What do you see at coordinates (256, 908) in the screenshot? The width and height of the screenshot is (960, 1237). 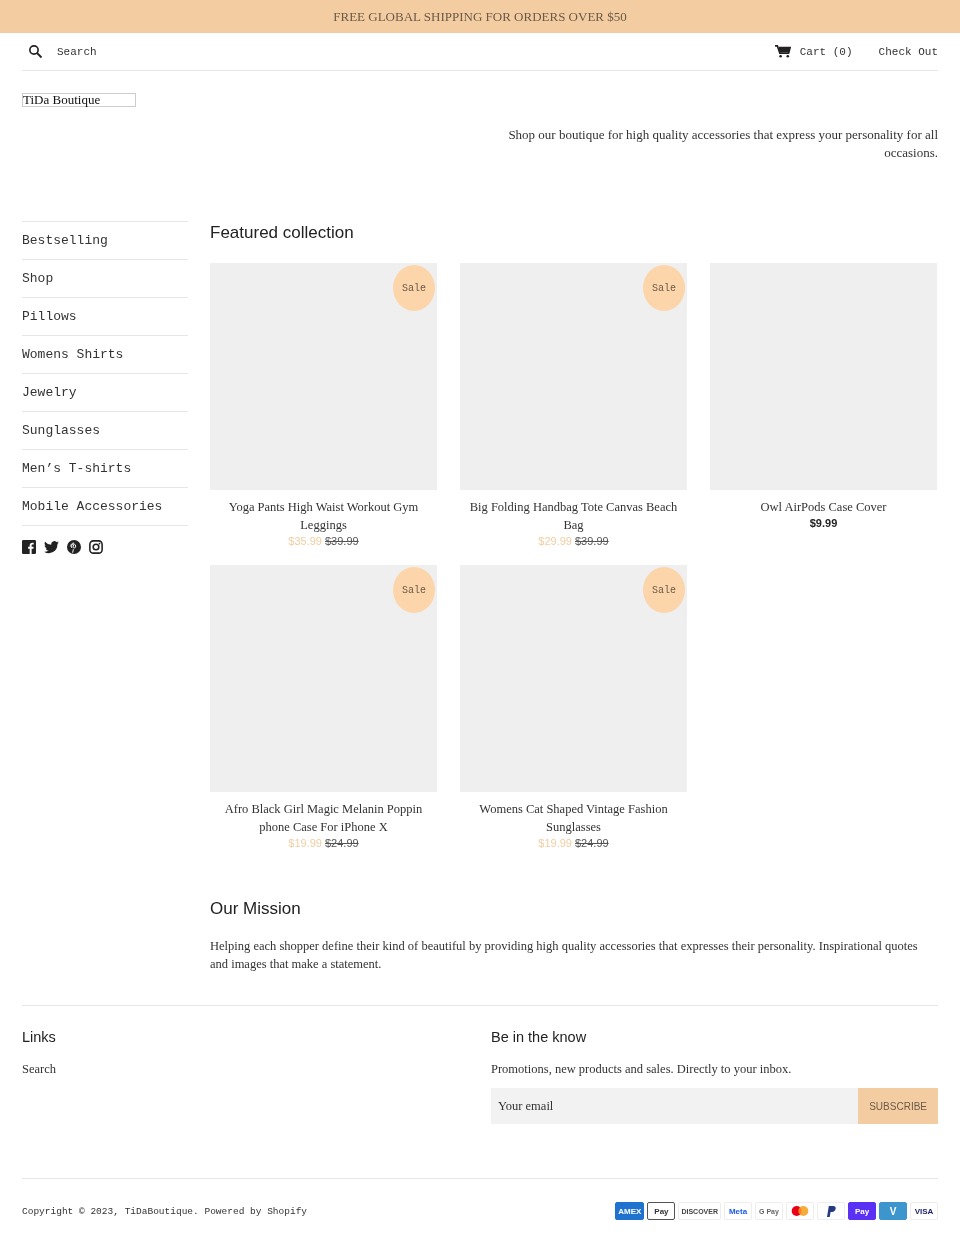 I see `section-heading: Our Mission` at bounding box center [256, 908].